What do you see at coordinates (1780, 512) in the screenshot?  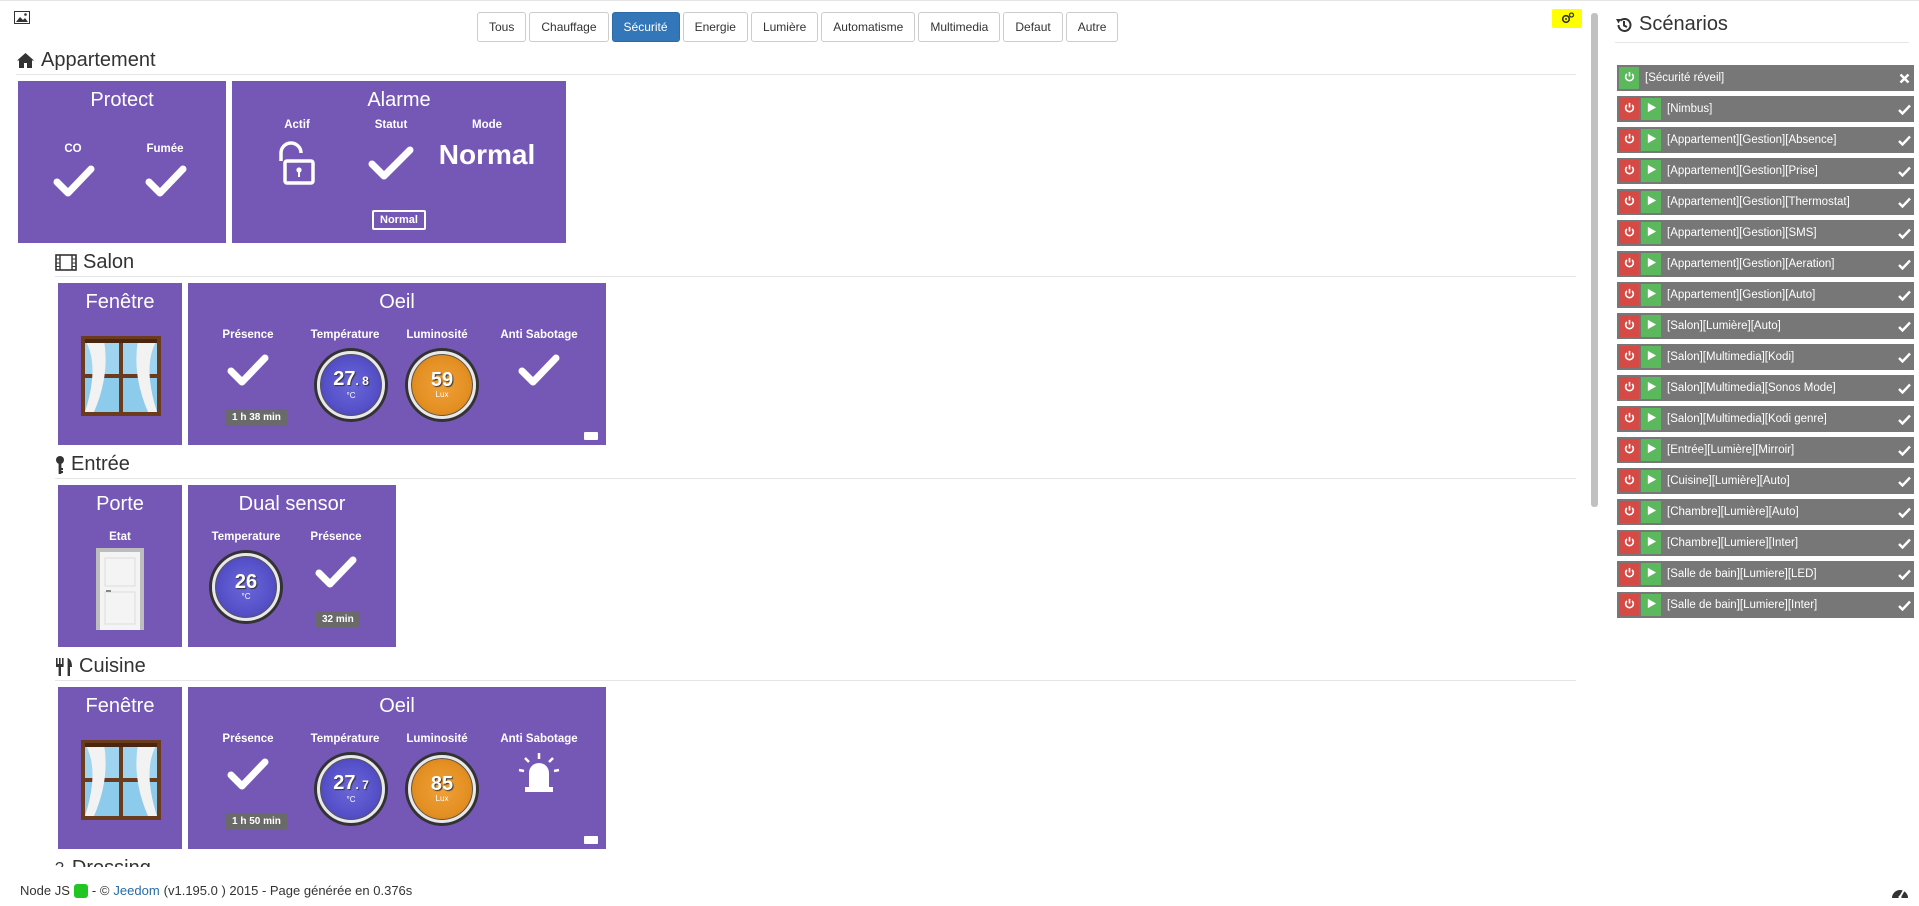 I see `scenario-name: [Chambre][Lumière][Auto]` at bounding box center [1780, 512].